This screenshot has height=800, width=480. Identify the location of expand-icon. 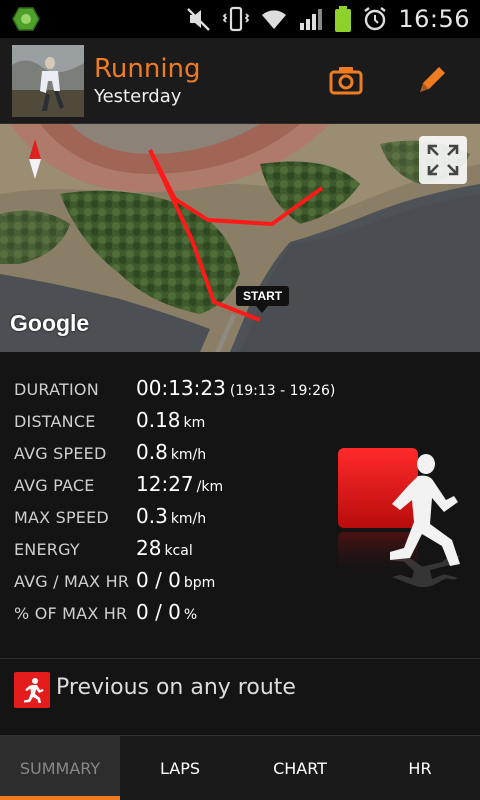
(443, 160).